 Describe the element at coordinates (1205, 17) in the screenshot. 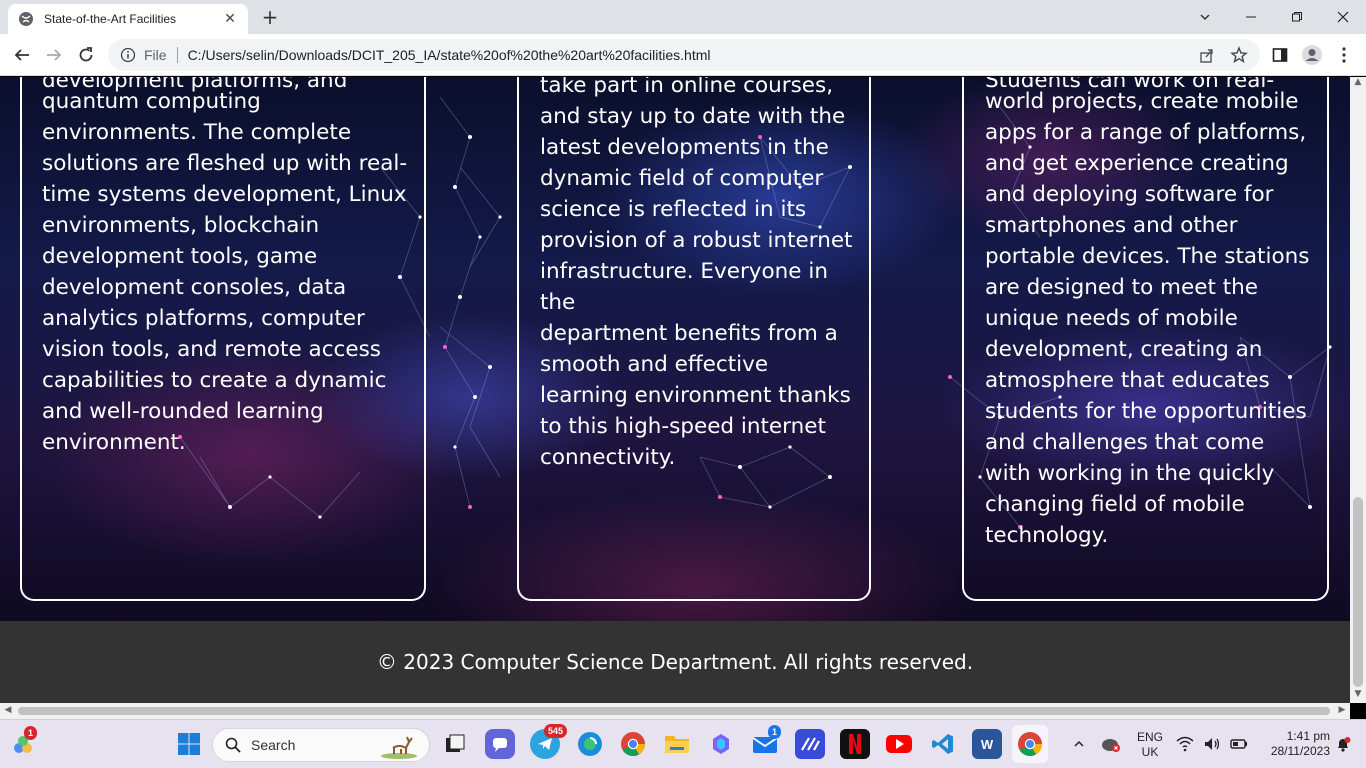

I see `tab-search-chevron-icon` at that location.